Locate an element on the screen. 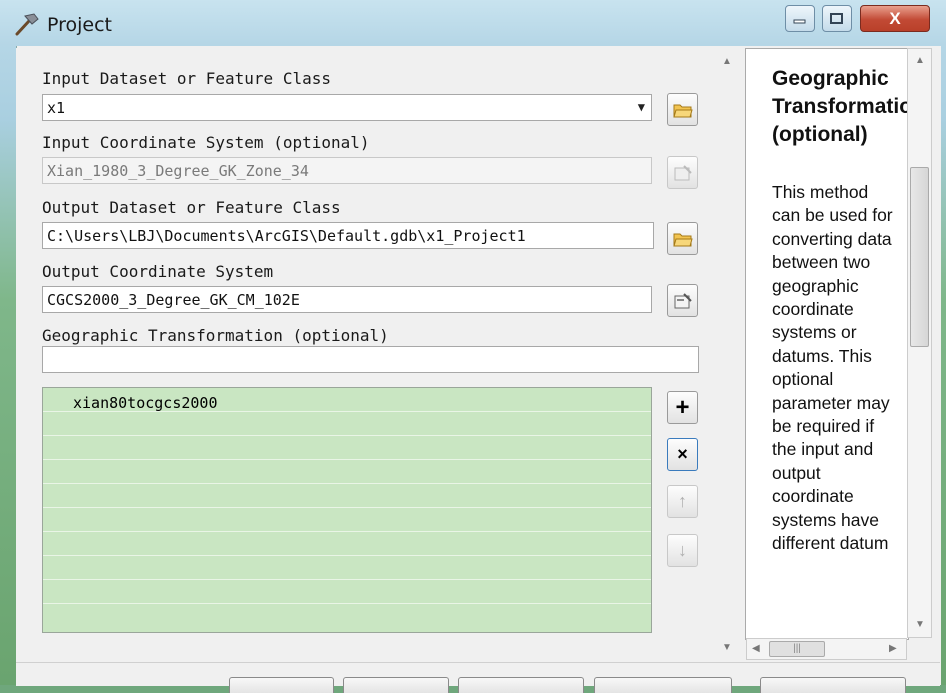  tool-help-button is located at coordinates (833, 685).